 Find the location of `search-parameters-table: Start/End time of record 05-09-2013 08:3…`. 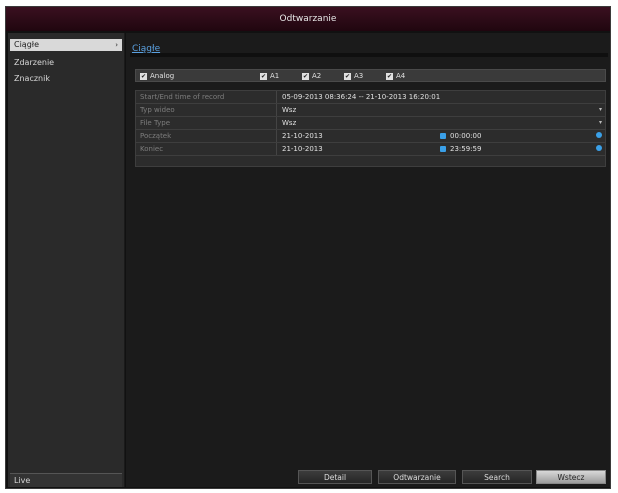

search-parameters-table: Start/End time of record 05-09-2013 08:3… is located at coordinates (370, 128).